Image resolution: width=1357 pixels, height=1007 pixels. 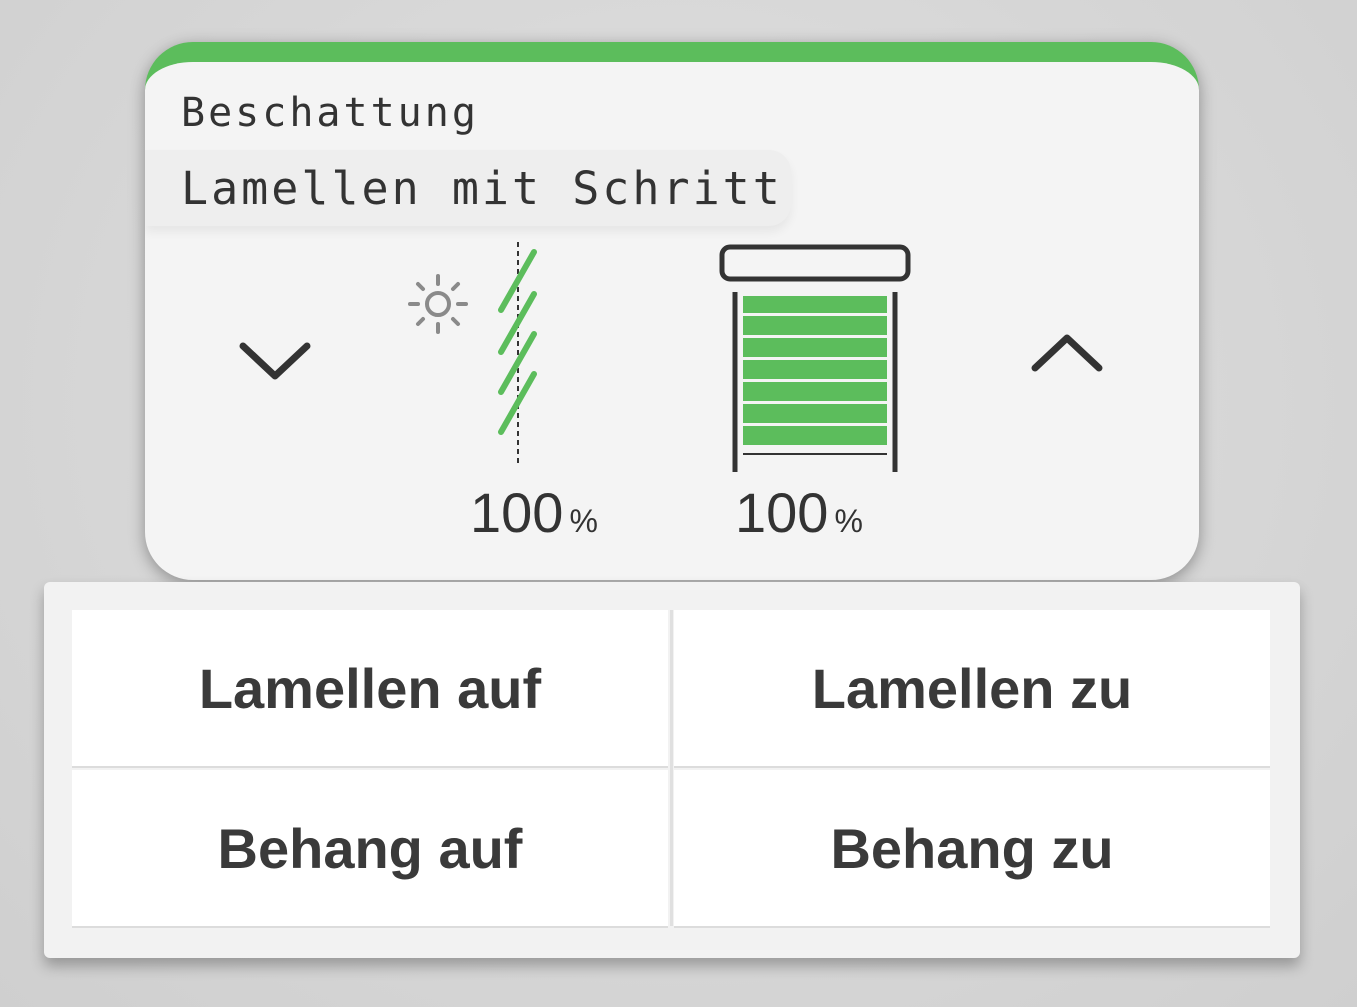 I want to click on shutter-value: 100, so click(x=782, y=512).